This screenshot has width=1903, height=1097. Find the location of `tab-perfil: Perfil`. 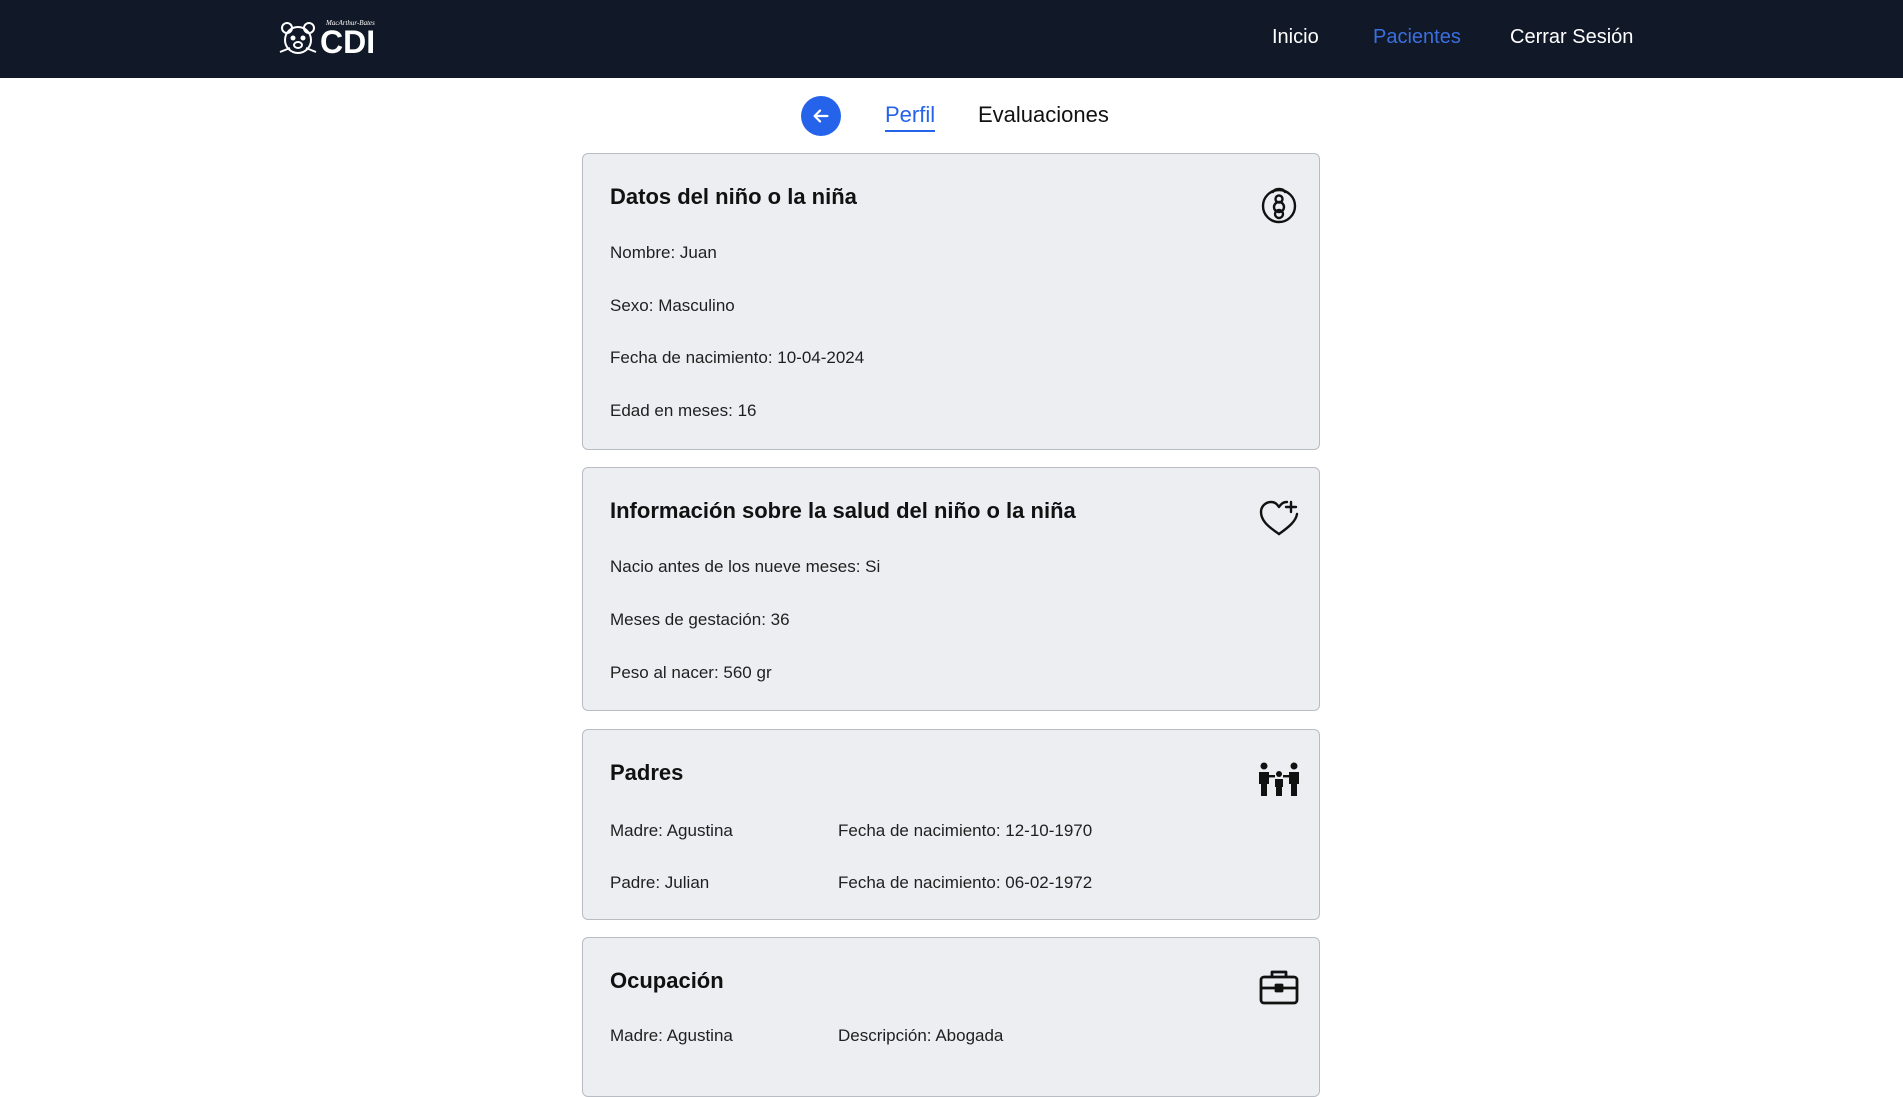

tab-perfil: Perfil is located at coordinates (910, 117).